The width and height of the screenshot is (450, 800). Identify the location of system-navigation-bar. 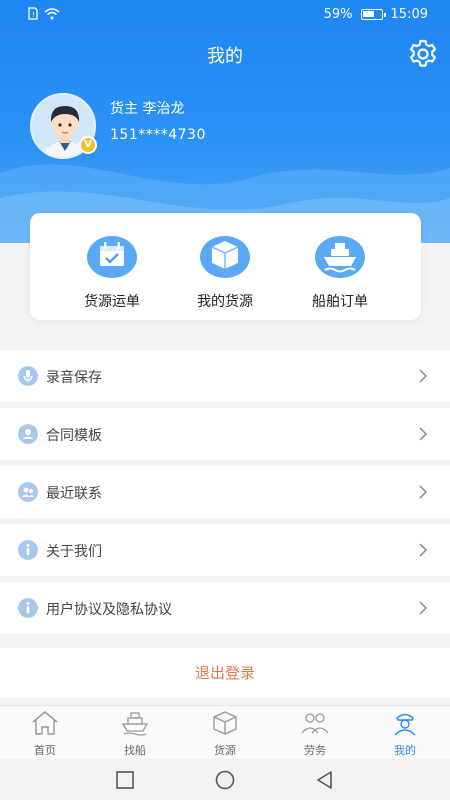
(225, 779).